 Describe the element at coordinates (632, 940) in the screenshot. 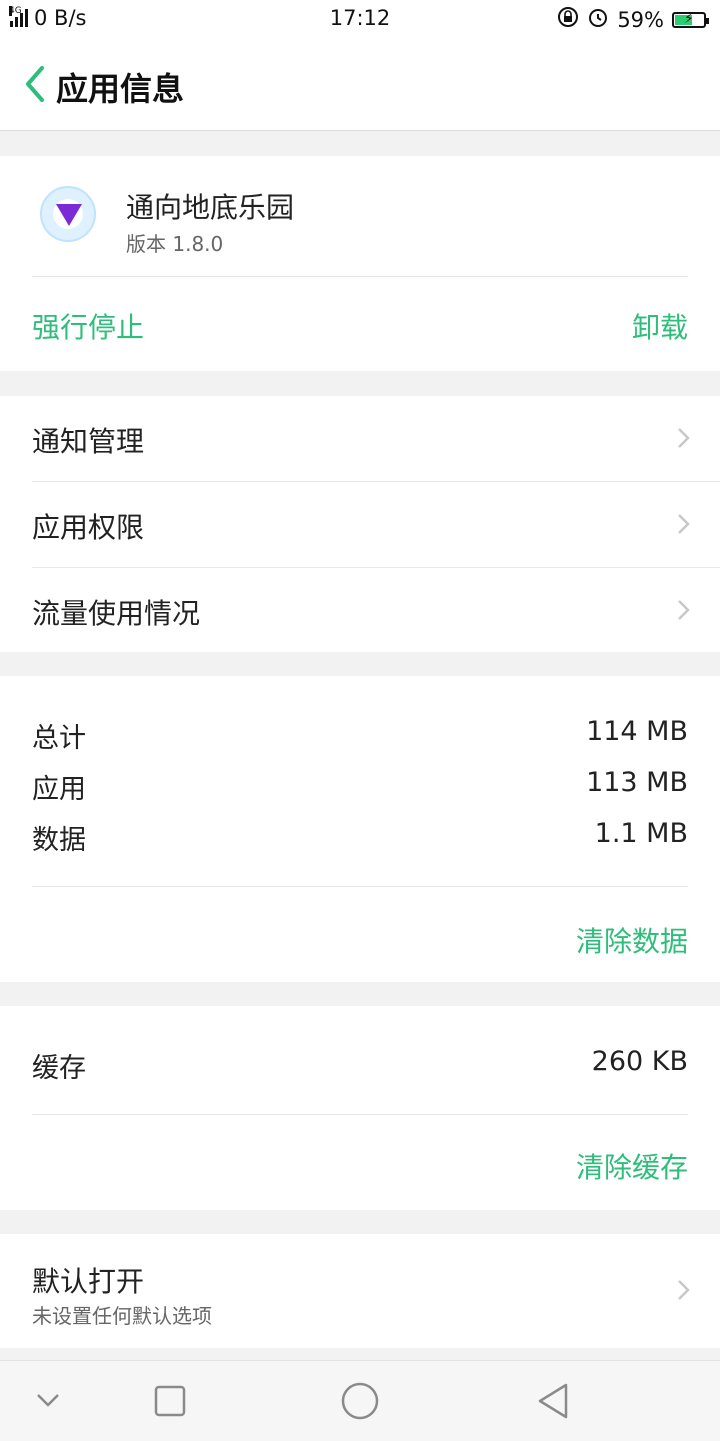

I see `clear-data-button: 清除数据` at that location.